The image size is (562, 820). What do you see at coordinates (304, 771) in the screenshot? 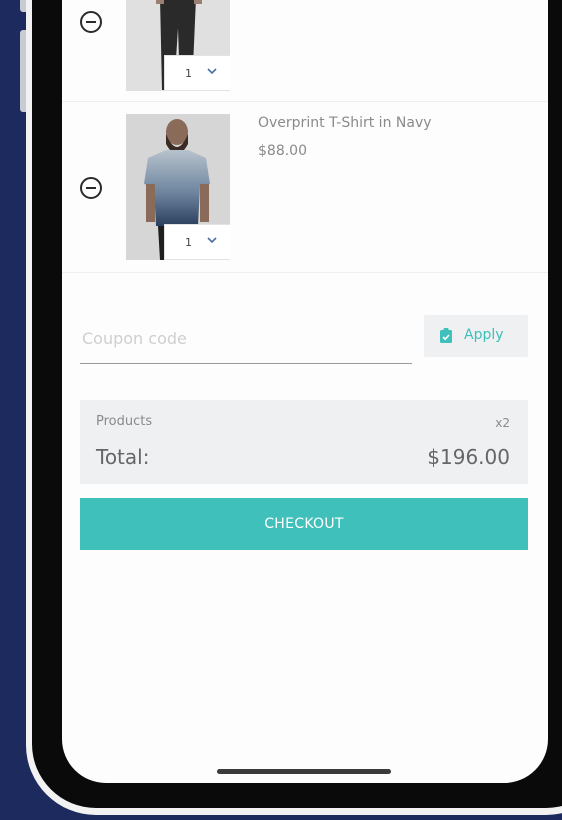
I see `home-indicator` at bounding box center [304, 771].